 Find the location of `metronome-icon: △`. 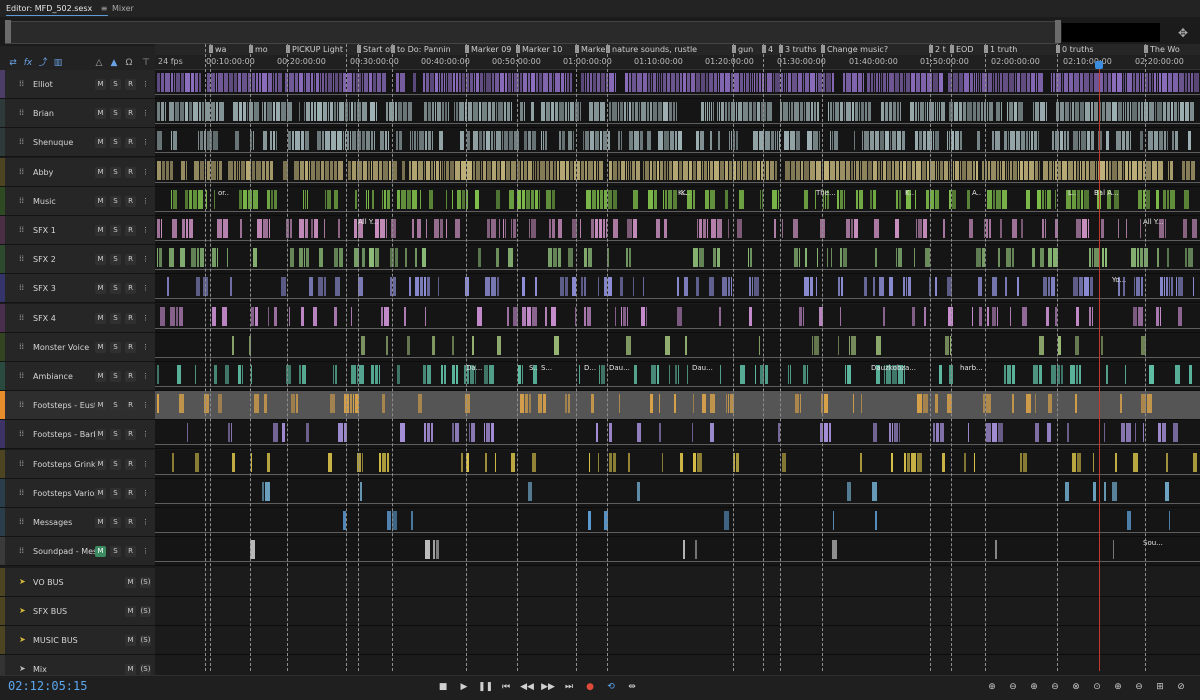

metronome-icon: △ is located at coordinates (99, 63).